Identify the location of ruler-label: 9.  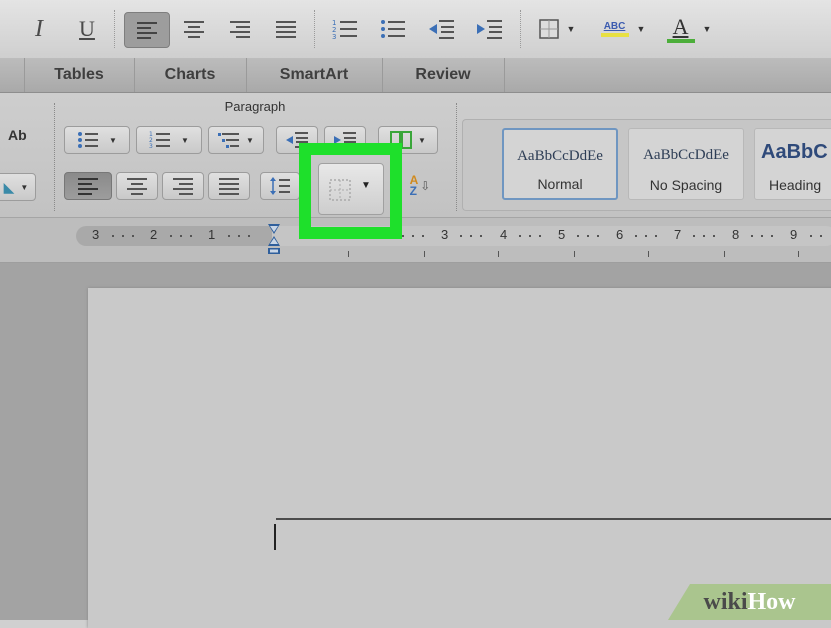
(794, 234).